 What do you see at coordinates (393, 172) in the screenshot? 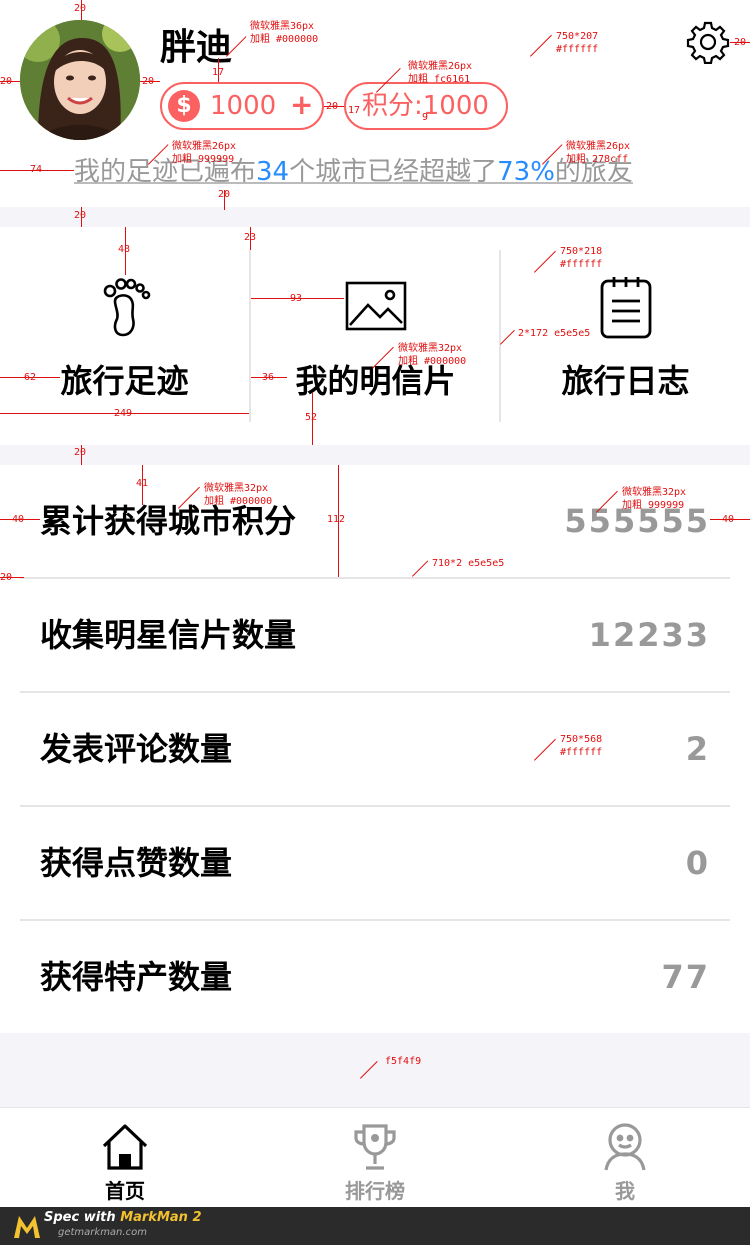
I see `footprint-text-2: 个城市已经超越了` at bounding box center [393, 172].